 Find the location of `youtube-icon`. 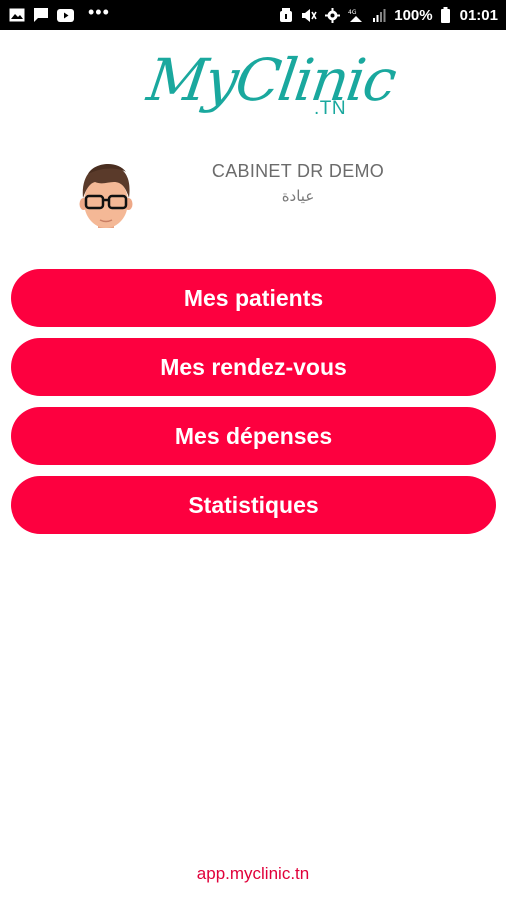

youtube-icon is located at coordinates (65, 15).